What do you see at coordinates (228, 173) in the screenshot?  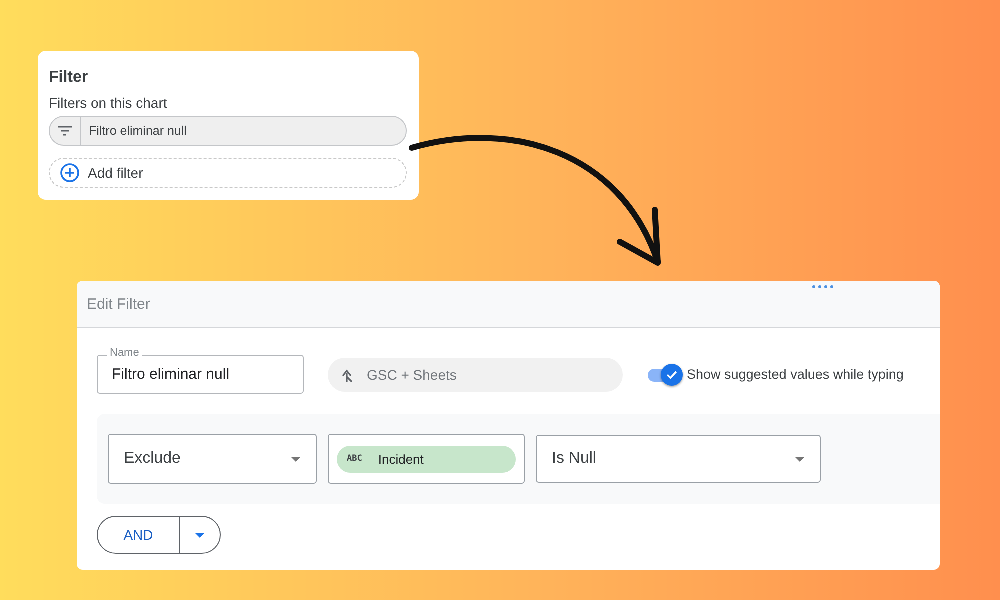 I see `add-filter-button: Add filter` at bounding box center [228, 173].